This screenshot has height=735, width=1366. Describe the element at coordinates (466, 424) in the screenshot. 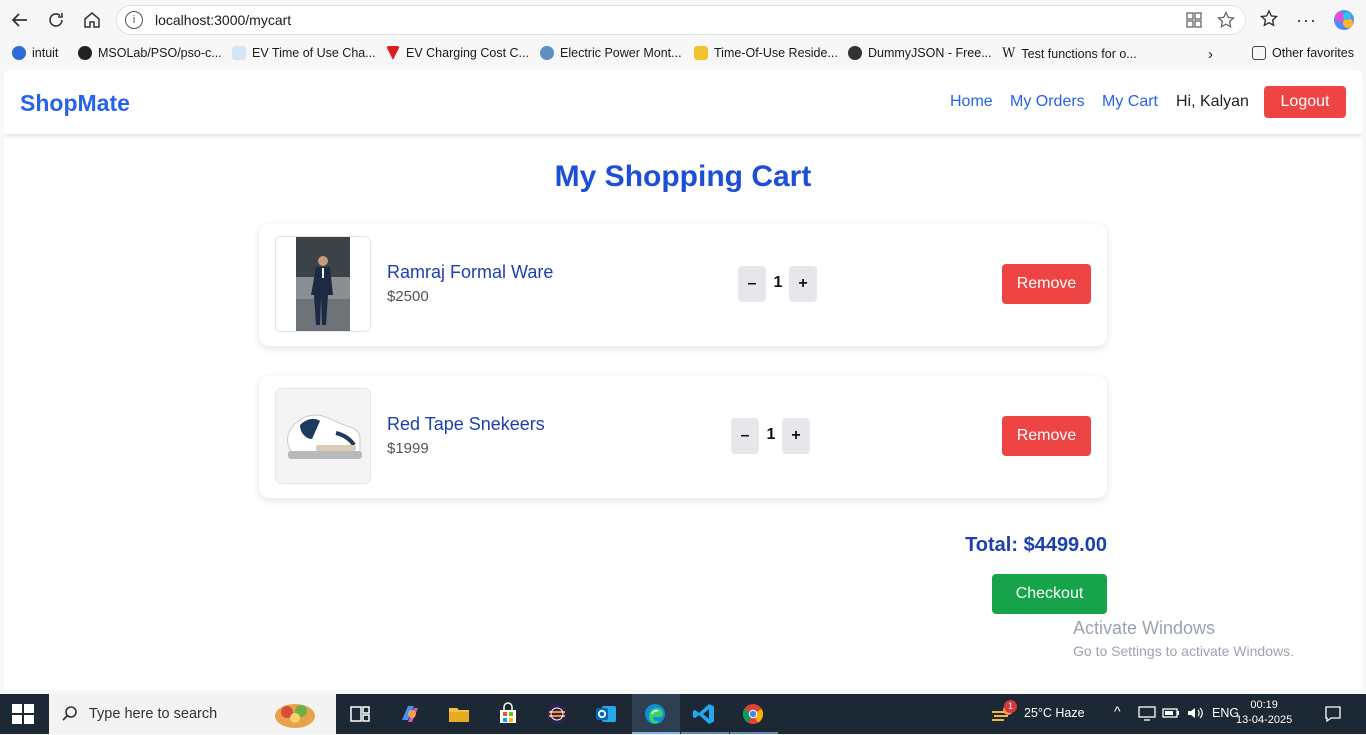

I see `product-name: Red Tape Snekeers` at that location.